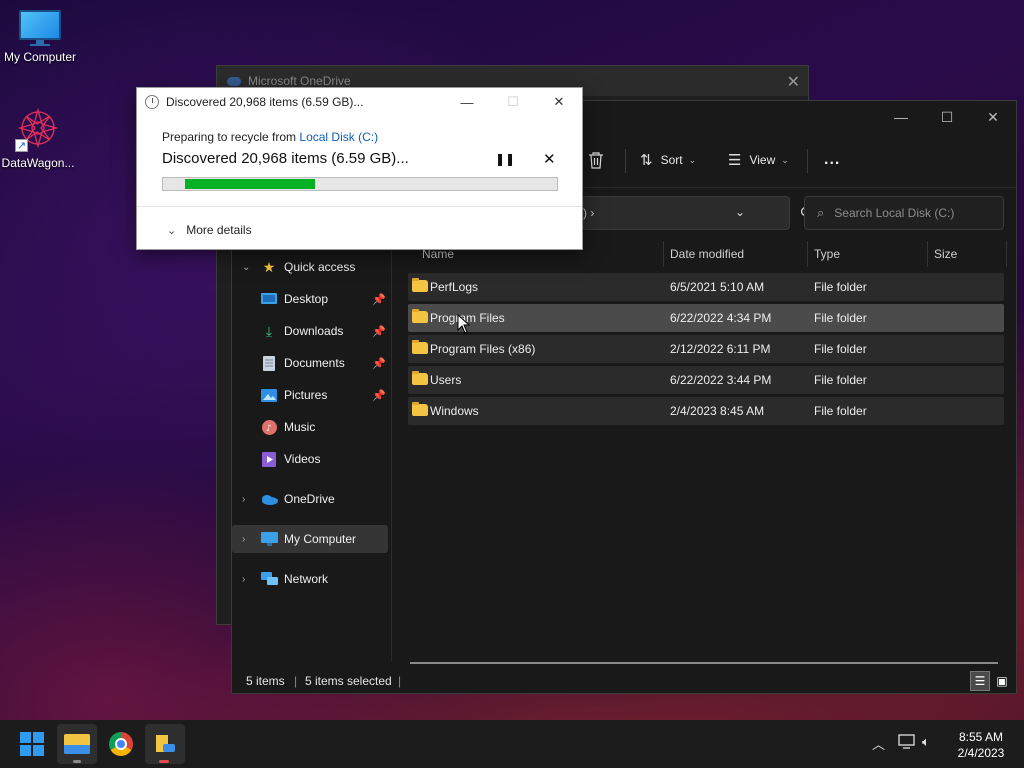 The height and width of the screenshot is (768, 1024). Describe the element at coordinates (454, 411) in the screenshot. I see `file-name: Windows` at that location.